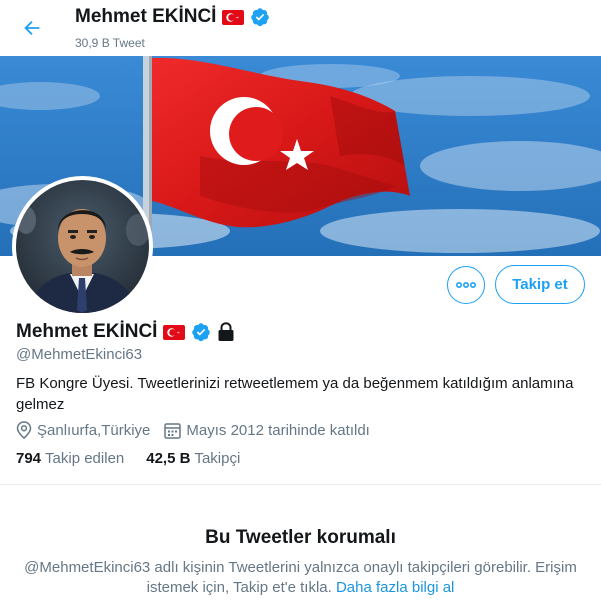 This screenshot has width=601, height=602. What do you see at coordinates (146, 16) in the screenshot?
I see `header-name: Mehmet EKİNCİ` at bounding box center [146, 16].